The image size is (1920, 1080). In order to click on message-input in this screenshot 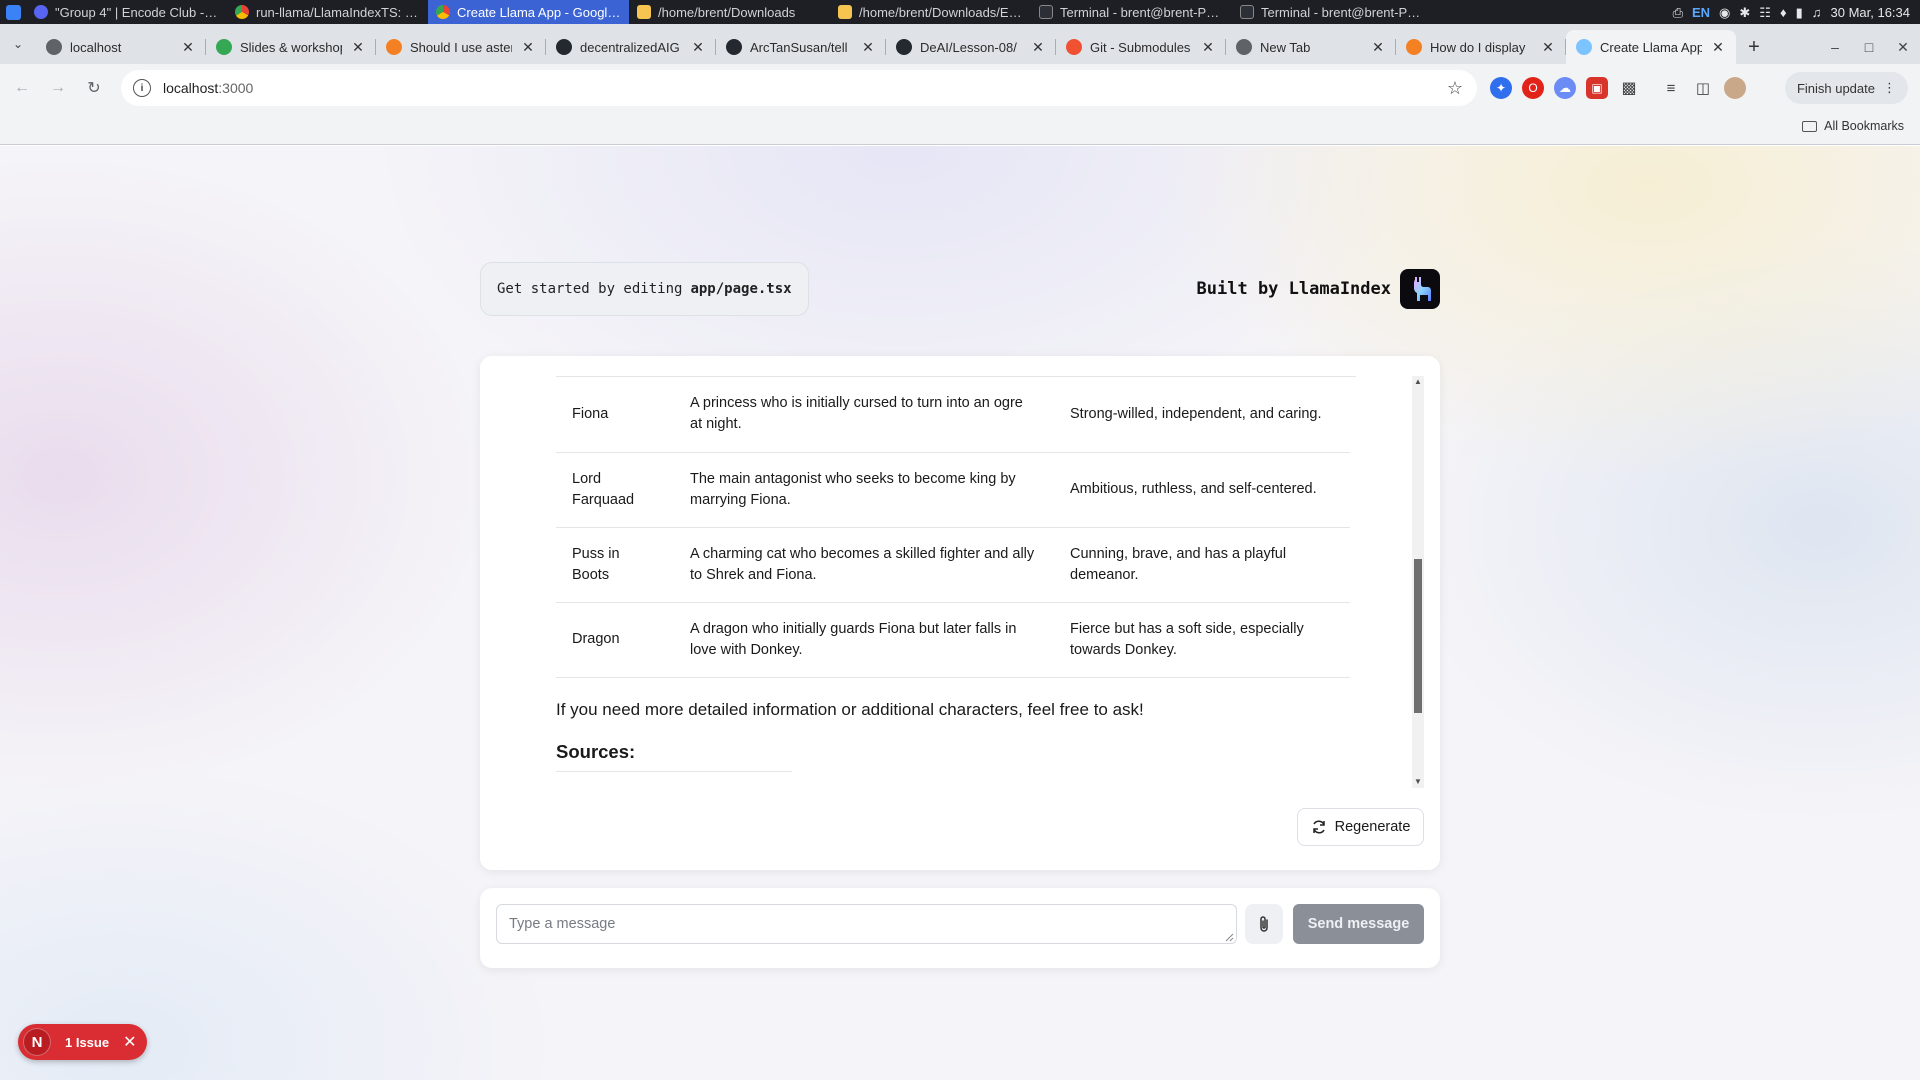, I will do `click(866, 924)`.